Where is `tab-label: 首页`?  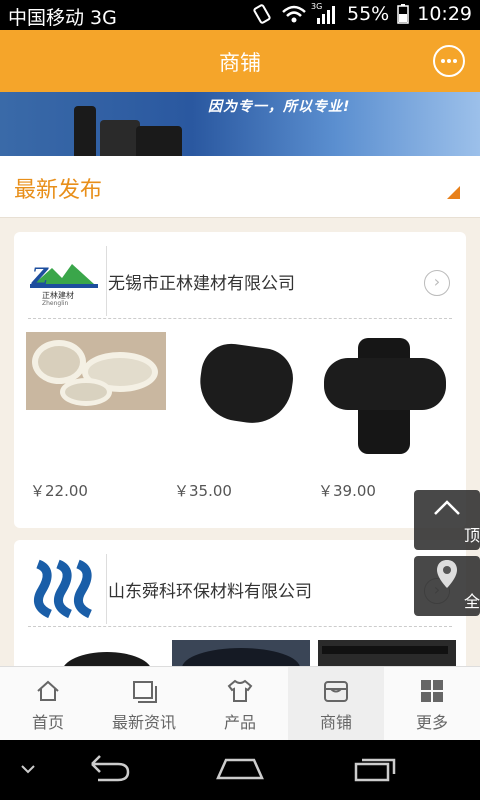
tab-label: 首页 is located at coordinates (47, 722).